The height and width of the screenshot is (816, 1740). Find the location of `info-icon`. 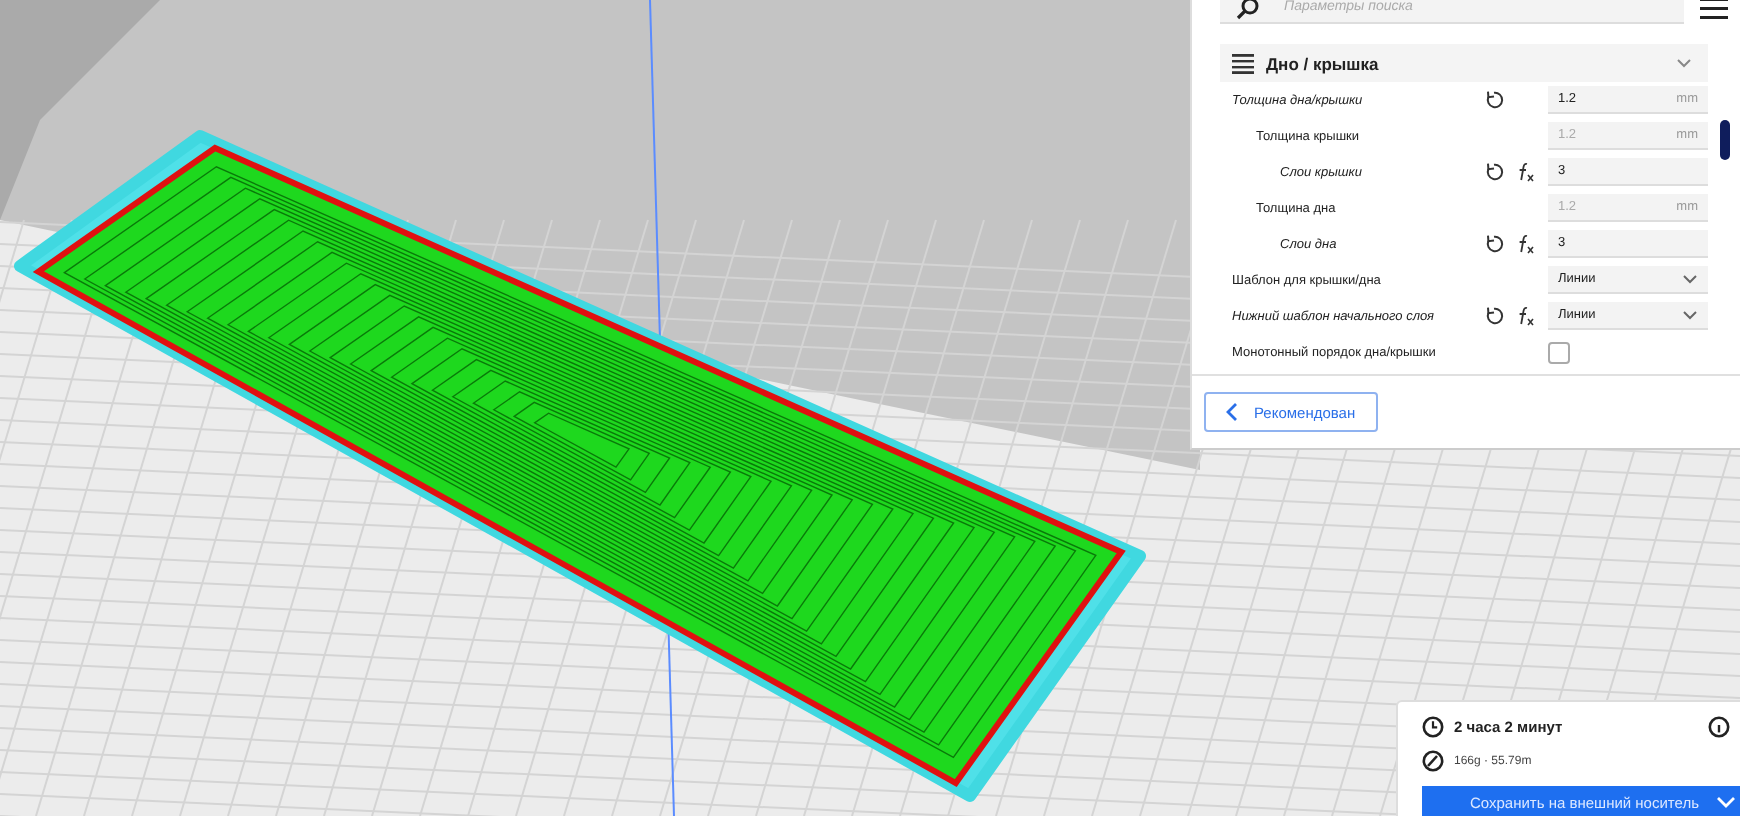

info-icon is located at coordinates (1719, 727).